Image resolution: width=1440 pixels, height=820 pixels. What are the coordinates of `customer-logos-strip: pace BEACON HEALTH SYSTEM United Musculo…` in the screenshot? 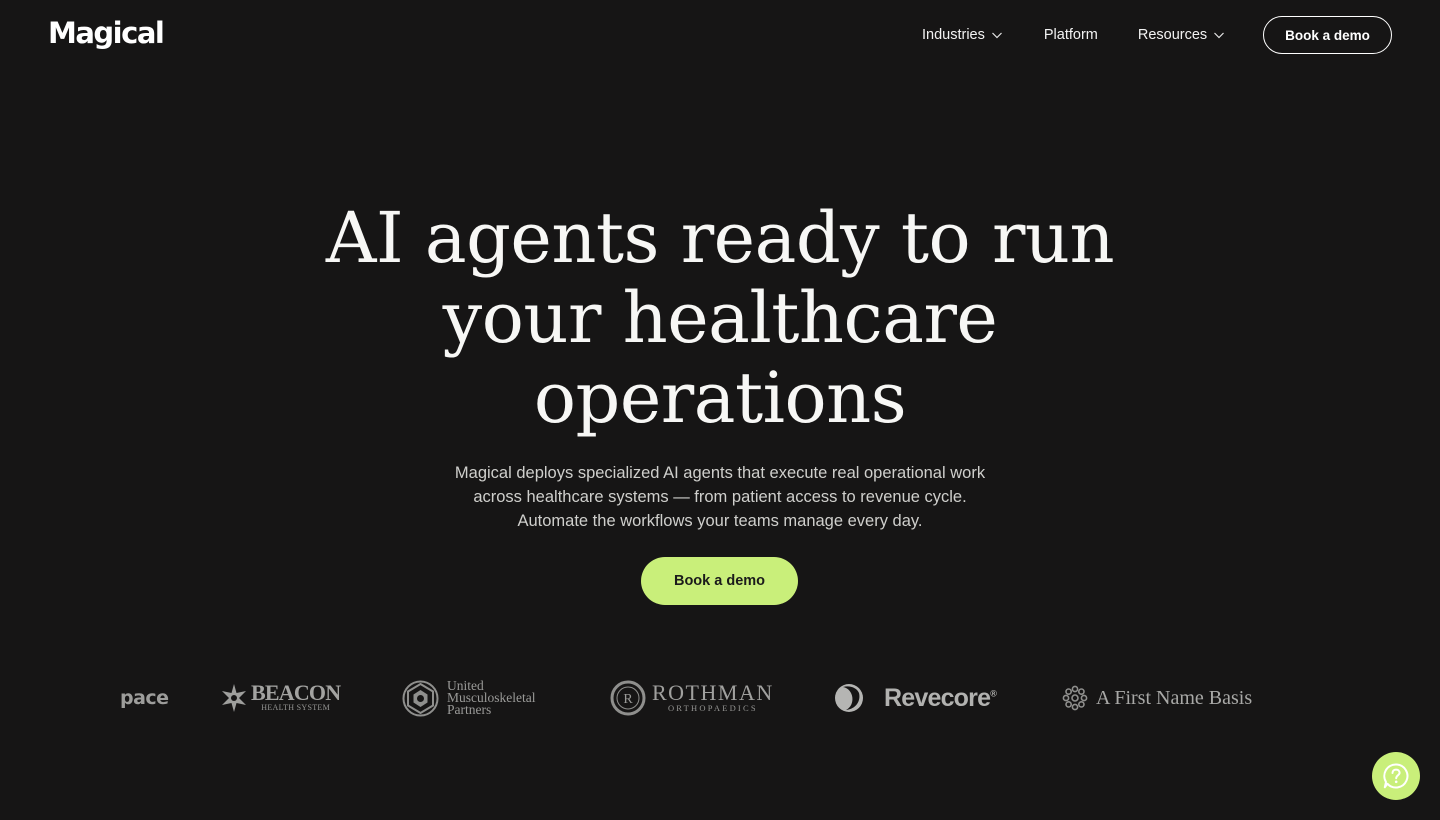 It's located at (720, 698).